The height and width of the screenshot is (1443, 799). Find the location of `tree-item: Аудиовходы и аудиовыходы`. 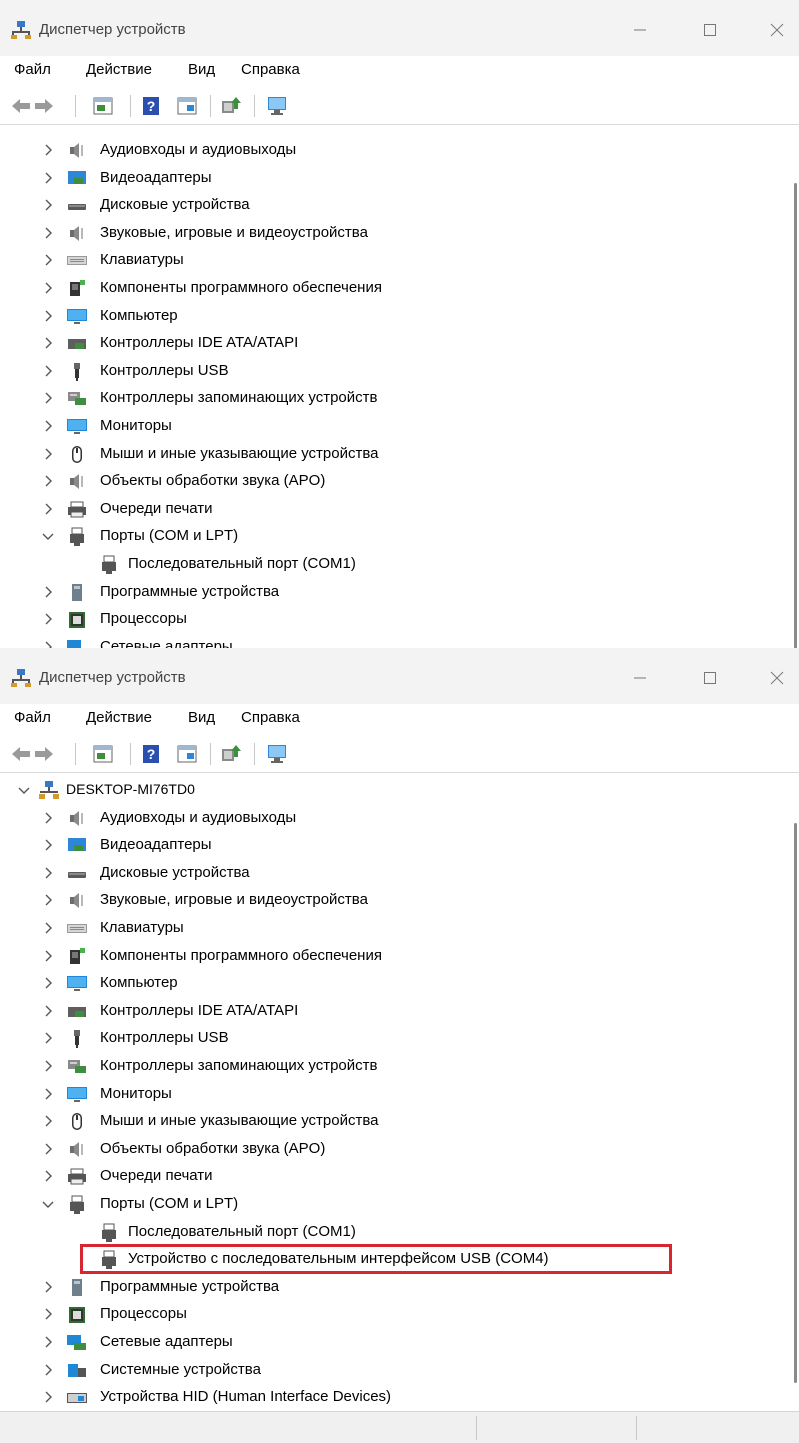

tree-item: Аудиовходы и аудиовыходы is located at coordinates (395, 150).